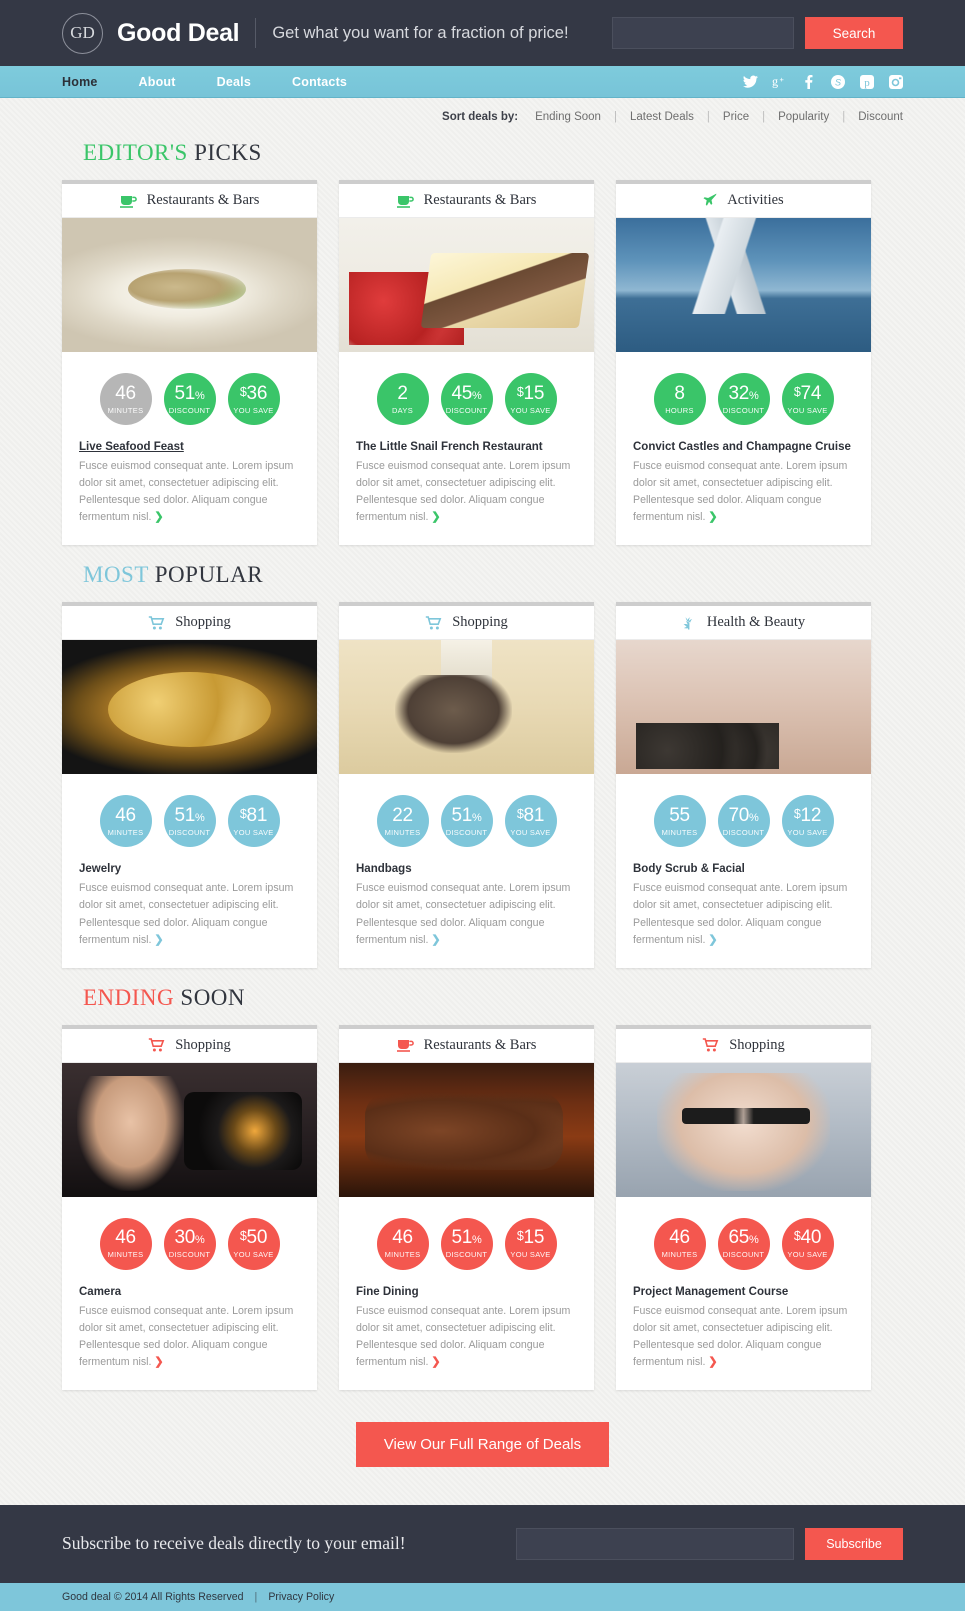  What do you see at coordinates (743, 447) in the screenshot?
I see `deal-title: Convict Castles and Champagne Cruise` at bounding box center [743, 447].